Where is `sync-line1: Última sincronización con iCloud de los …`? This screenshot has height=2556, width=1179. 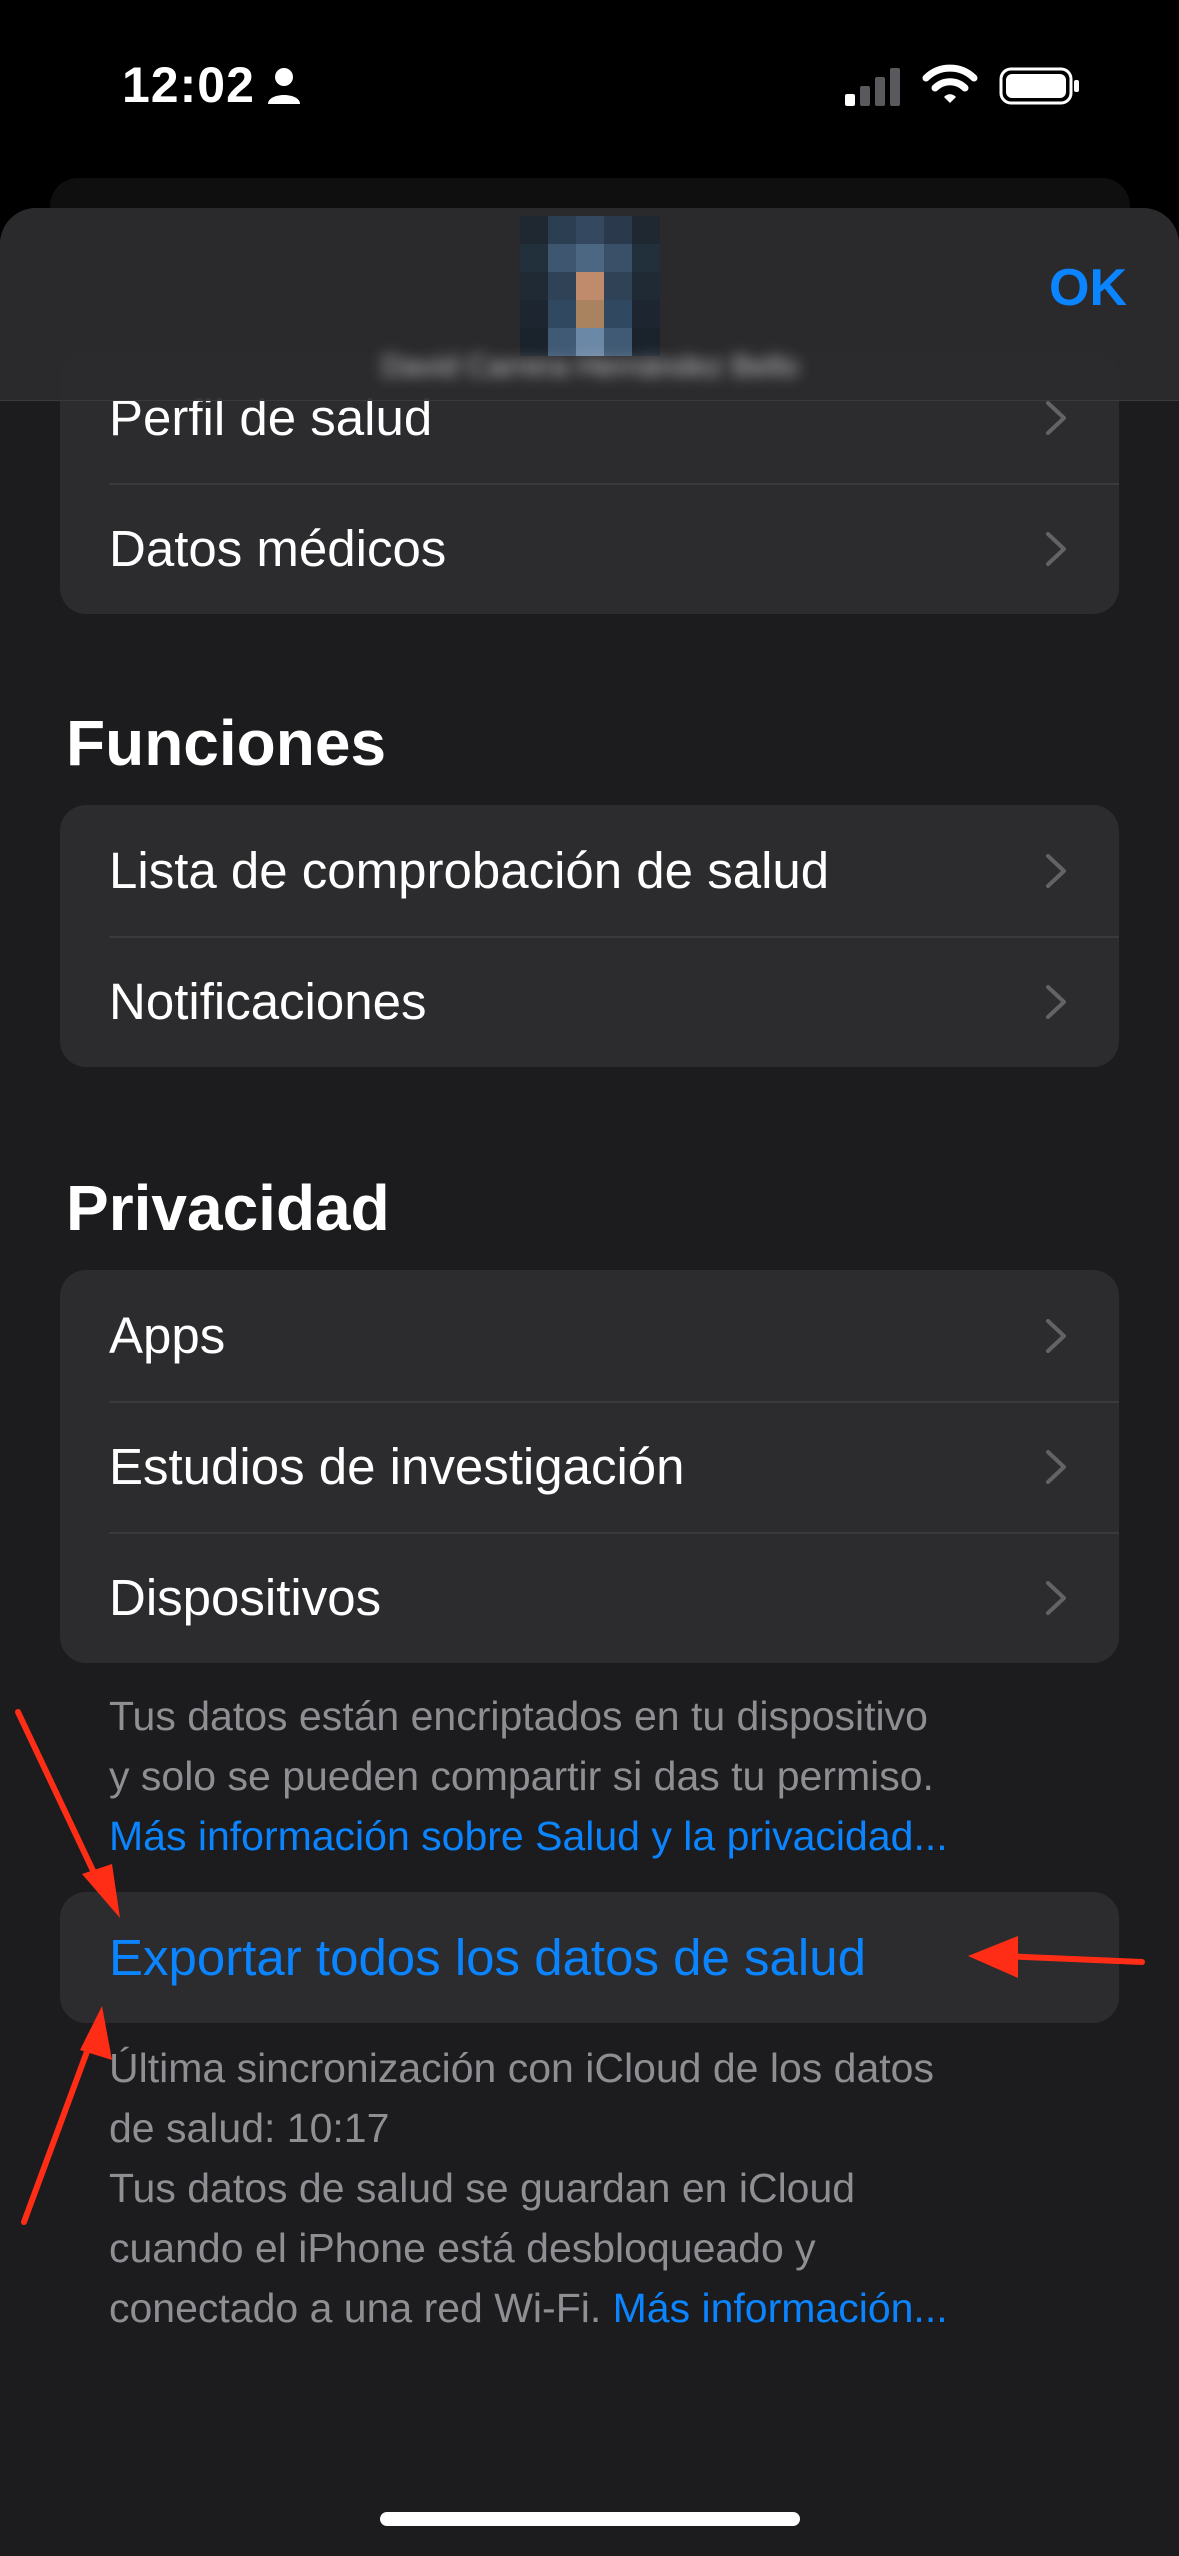 sync-line1: Última sincronización con iCloud de los … is located at coordinates (521, 2068).